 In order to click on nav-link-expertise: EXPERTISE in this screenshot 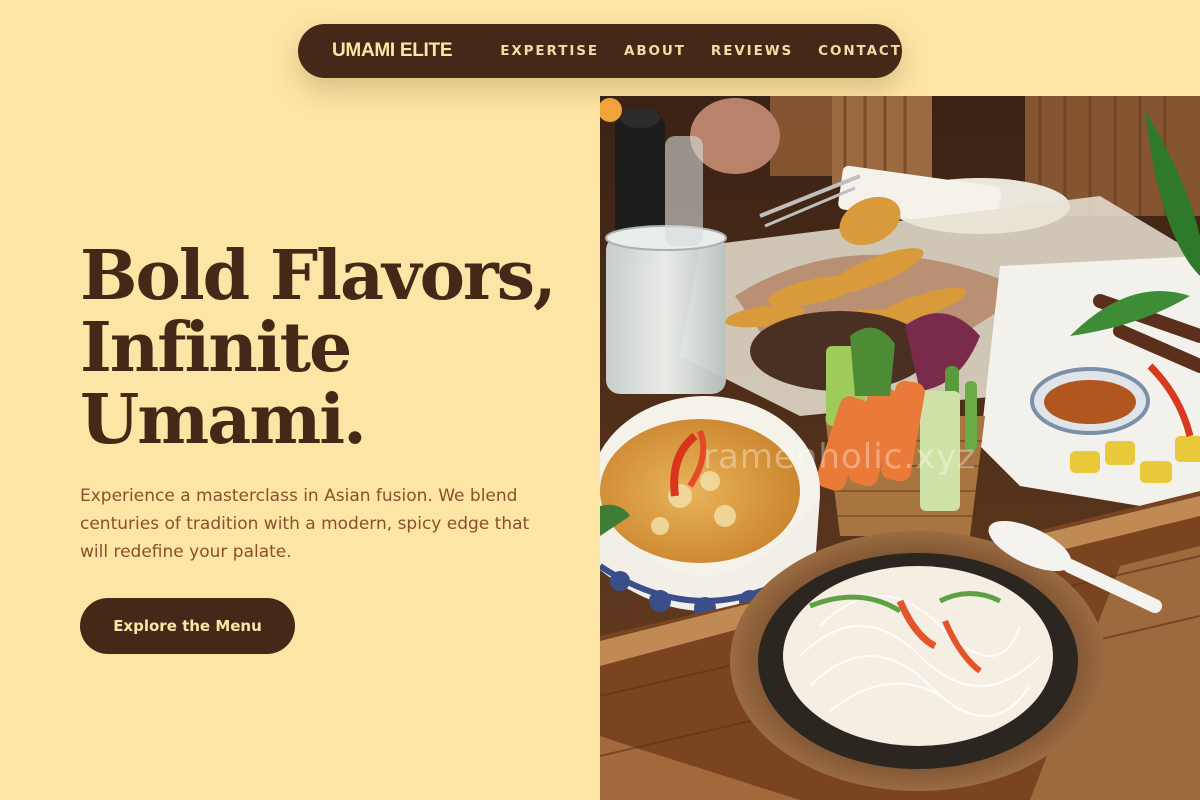, I will do `click(549, 51)`.